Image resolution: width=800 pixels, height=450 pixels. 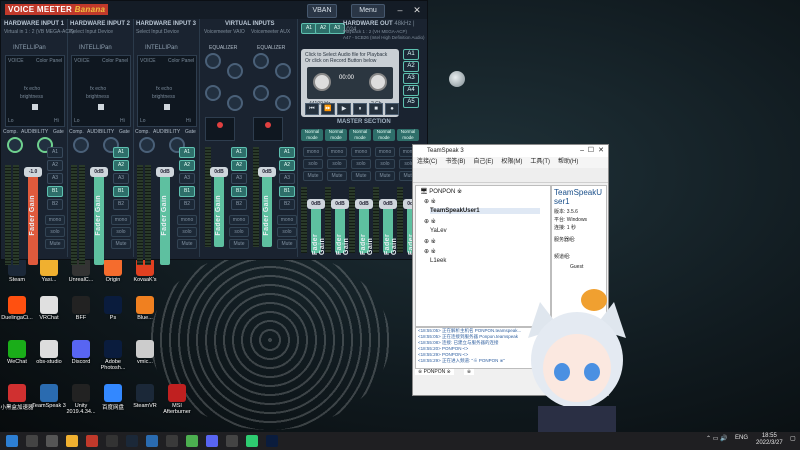 What do you see at coordinates (33, 172) in the screenshot?
I see `fader-knob: -1.0` at bounding box center [33, 172].